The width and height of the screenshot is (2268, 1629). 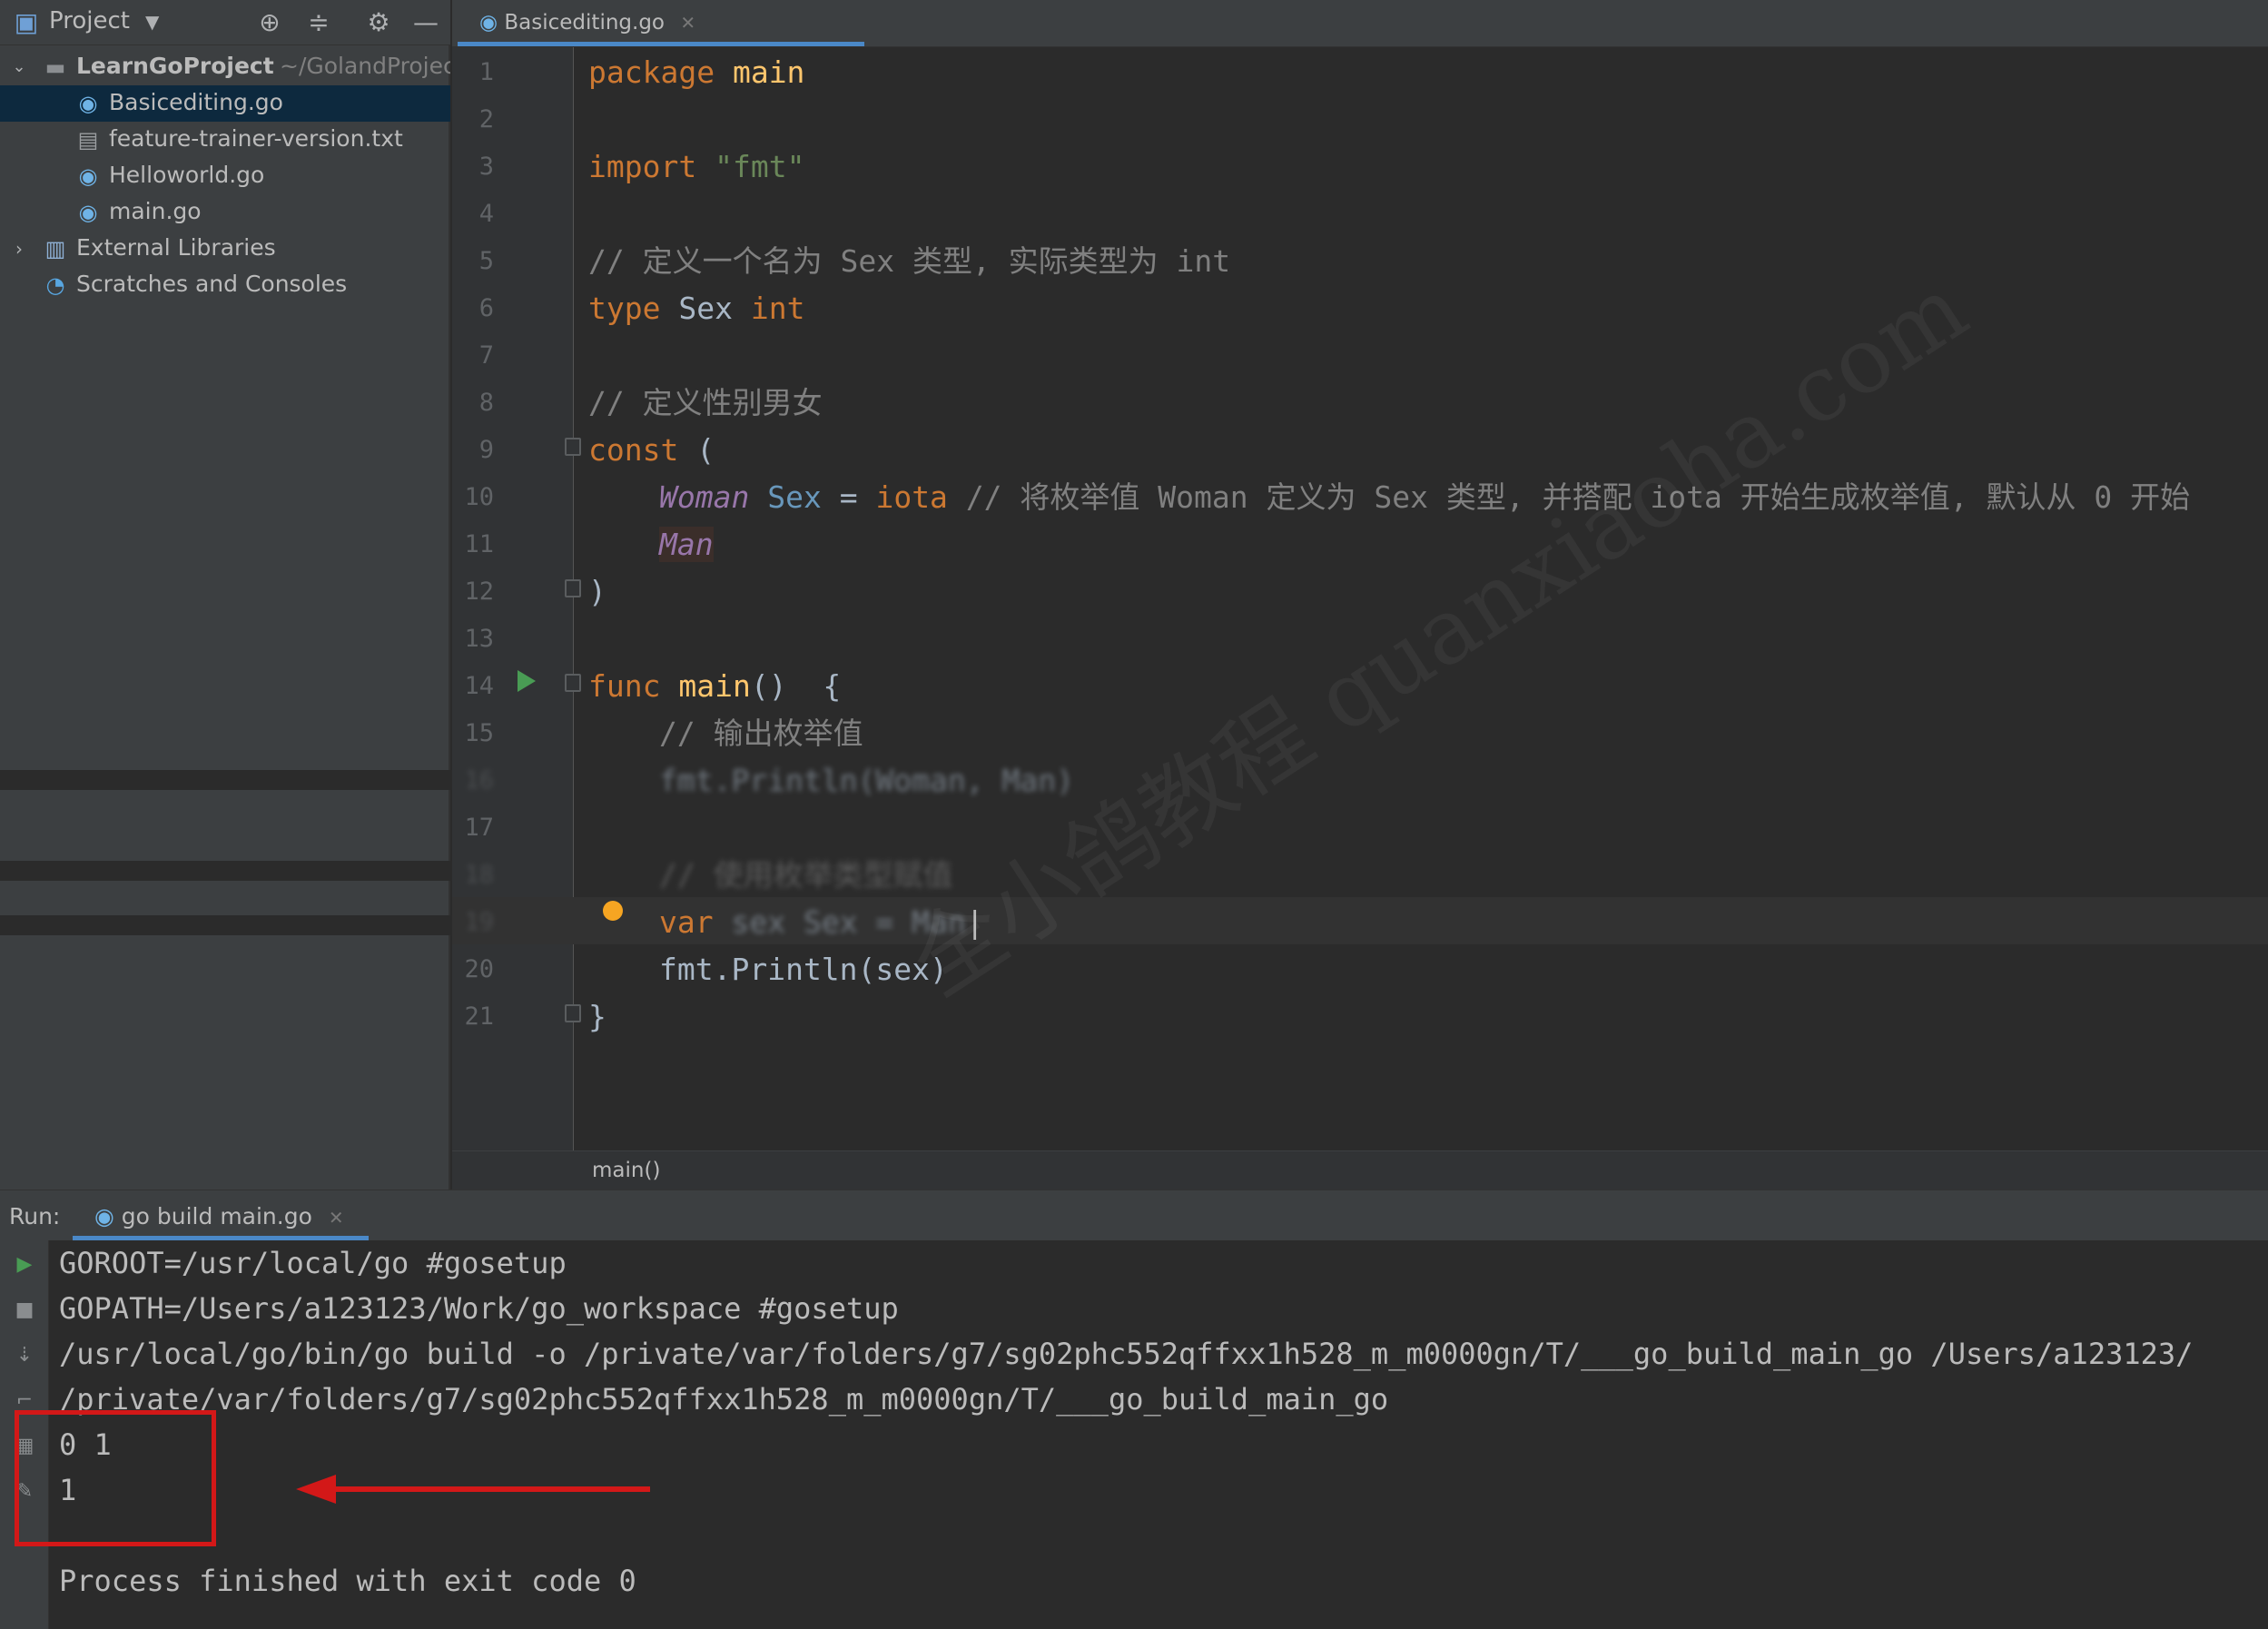 I want to click on tree-item-file: ◉ Helloworld.go, so click(x=225, y=176).